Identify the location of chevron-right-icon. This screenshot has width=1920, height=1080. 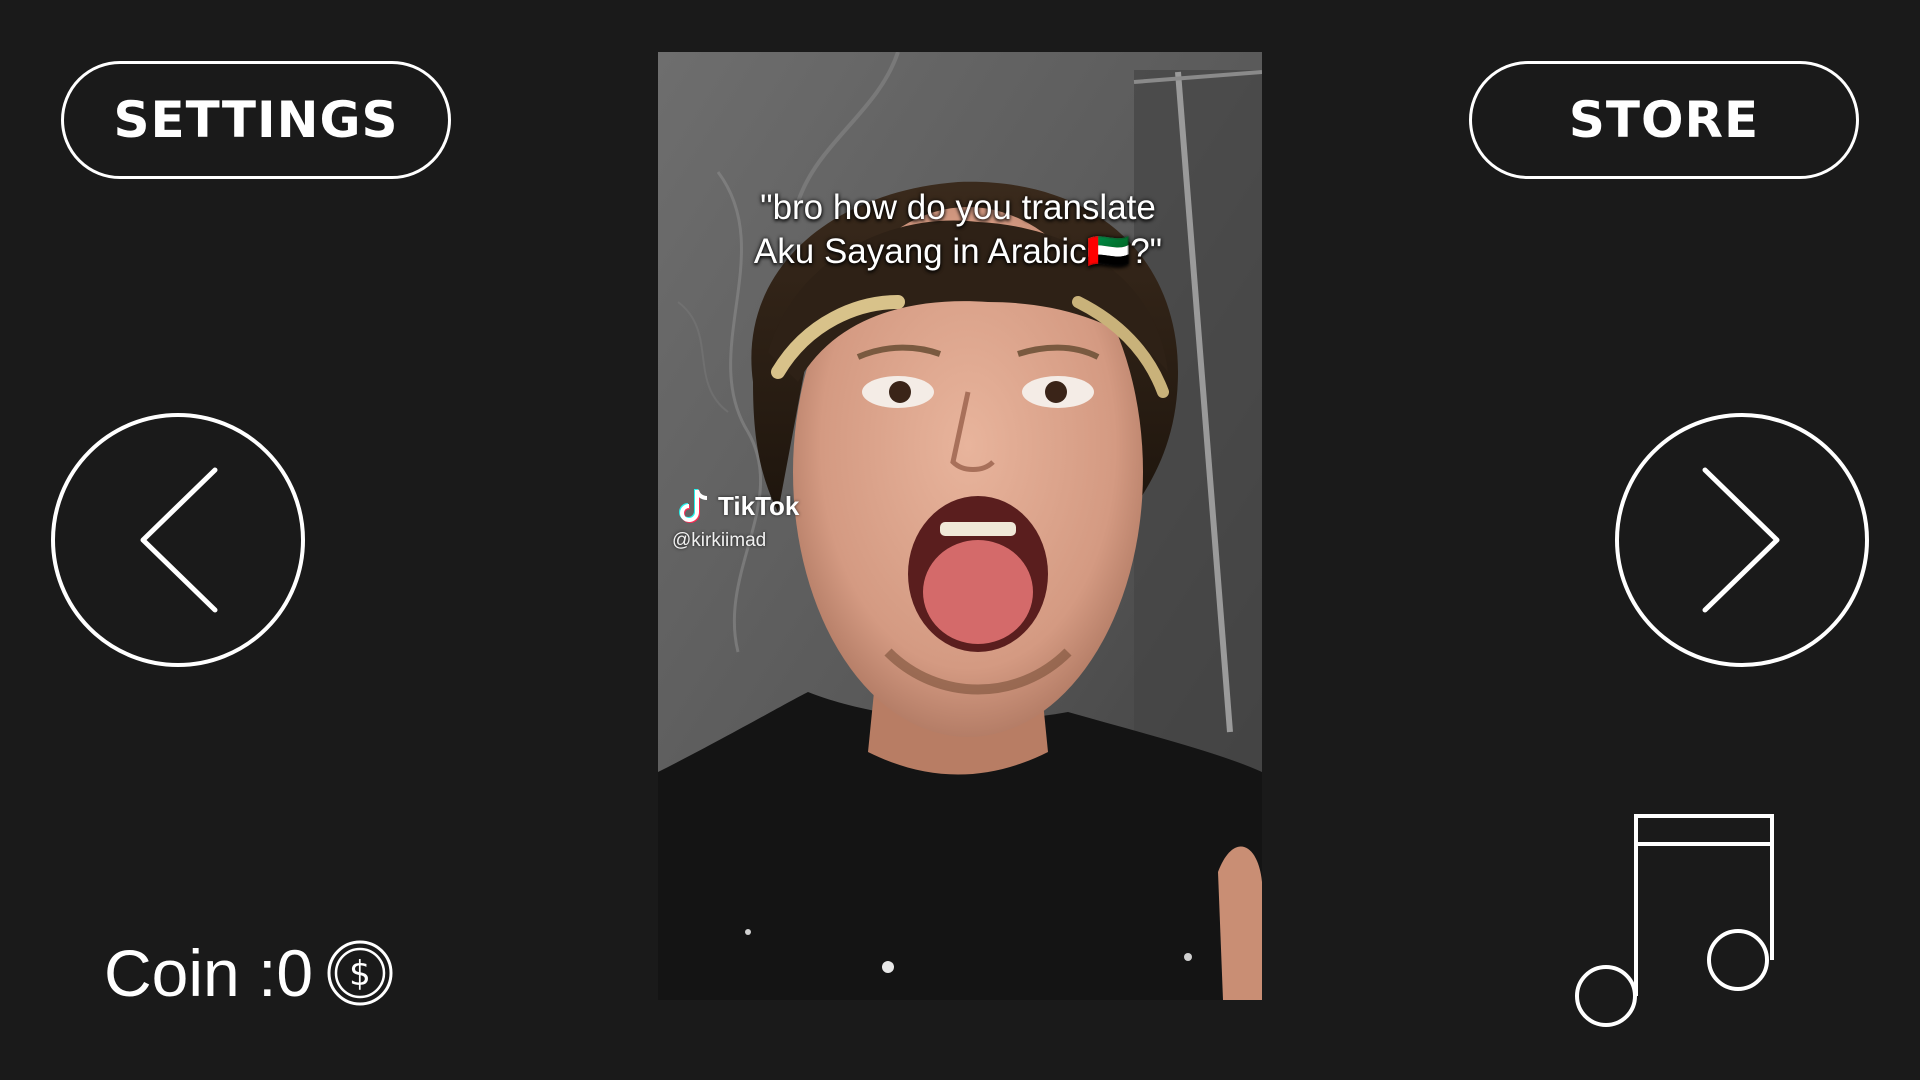
(1742, 540).